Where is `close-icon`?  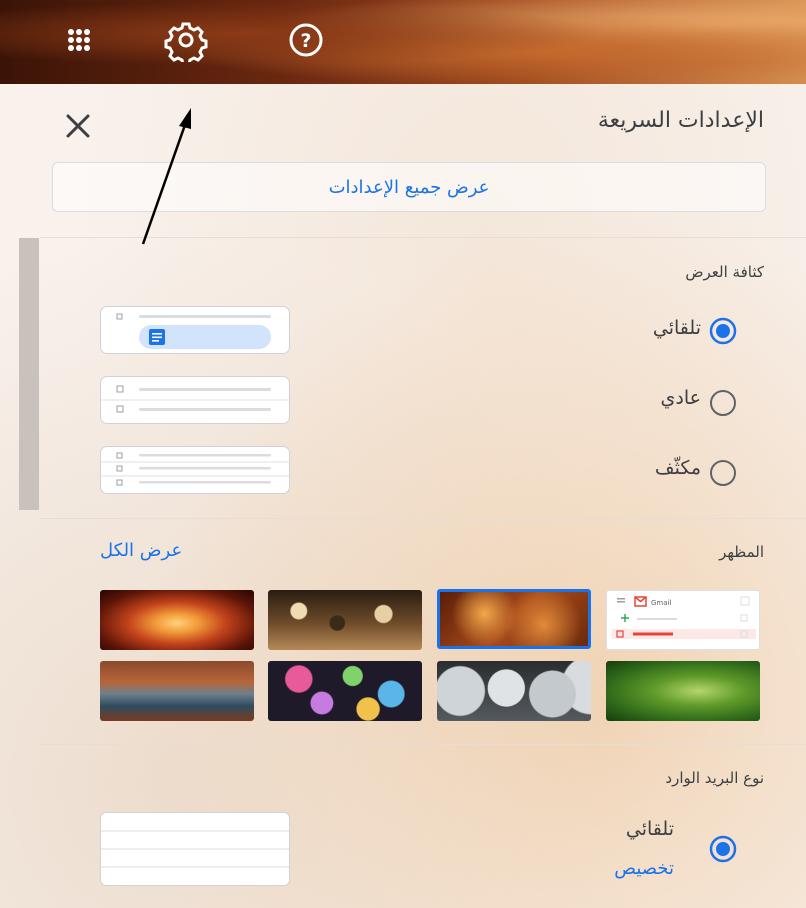 close-icon is located at coordinates (78, 126).